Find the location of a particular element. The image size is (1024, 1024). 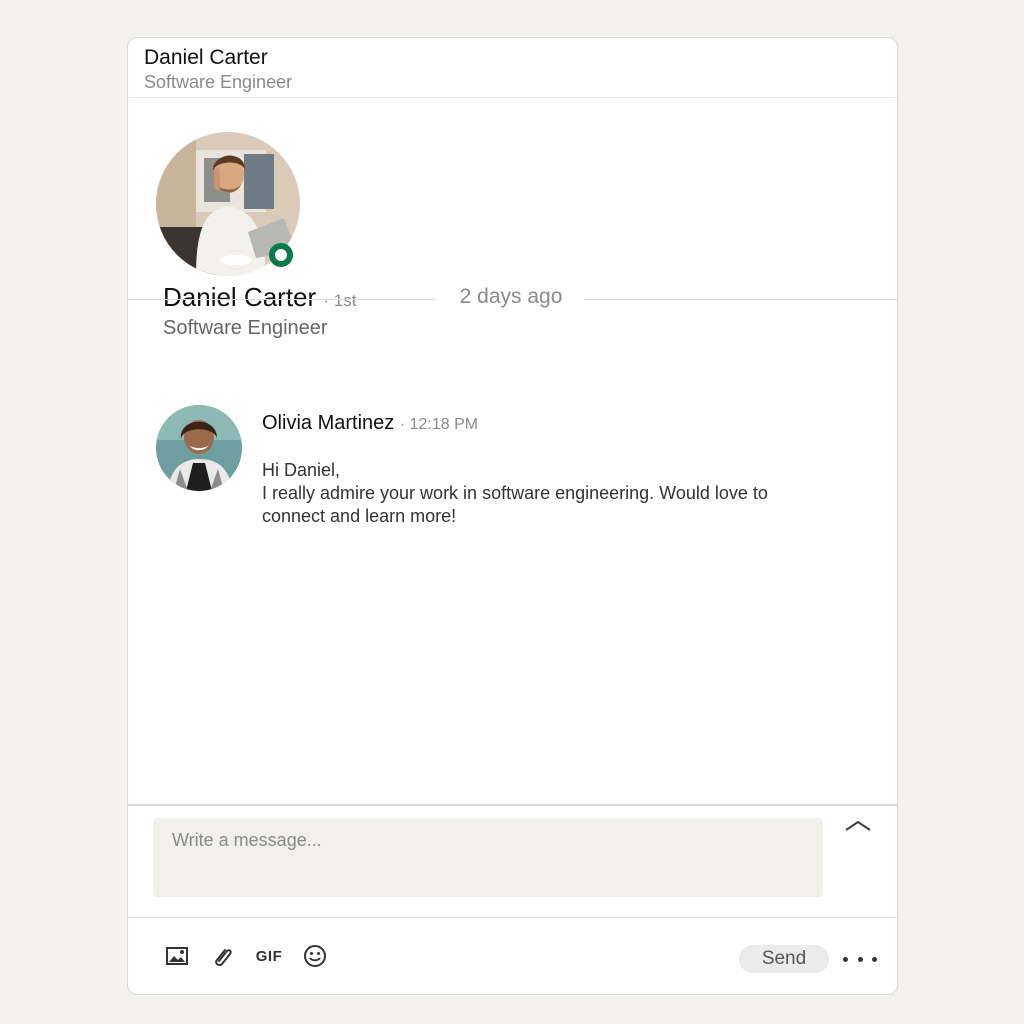

message-input is located at coordinates (488, 857).